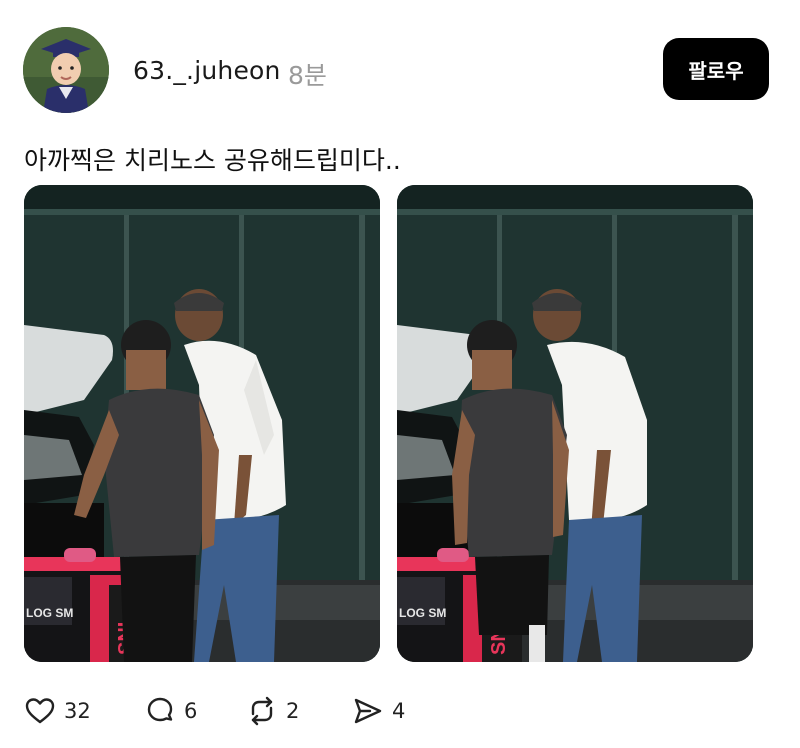 This screenshot has height=748, width=800. What do you see at coordinates (160, 709) in the screenshot?
I see `comment-icon` at bounding box center [160, 709].